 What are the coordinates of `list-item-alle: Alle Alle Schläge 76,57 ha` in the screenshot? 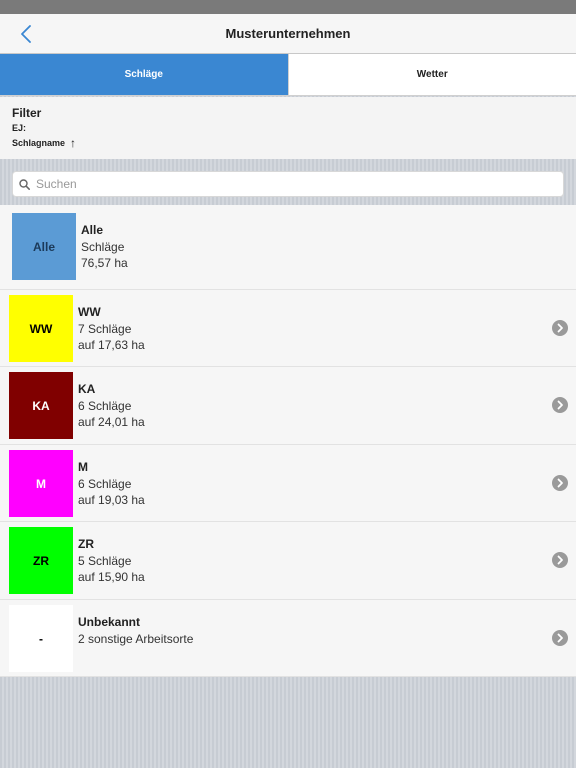 It's located at (288, 247).